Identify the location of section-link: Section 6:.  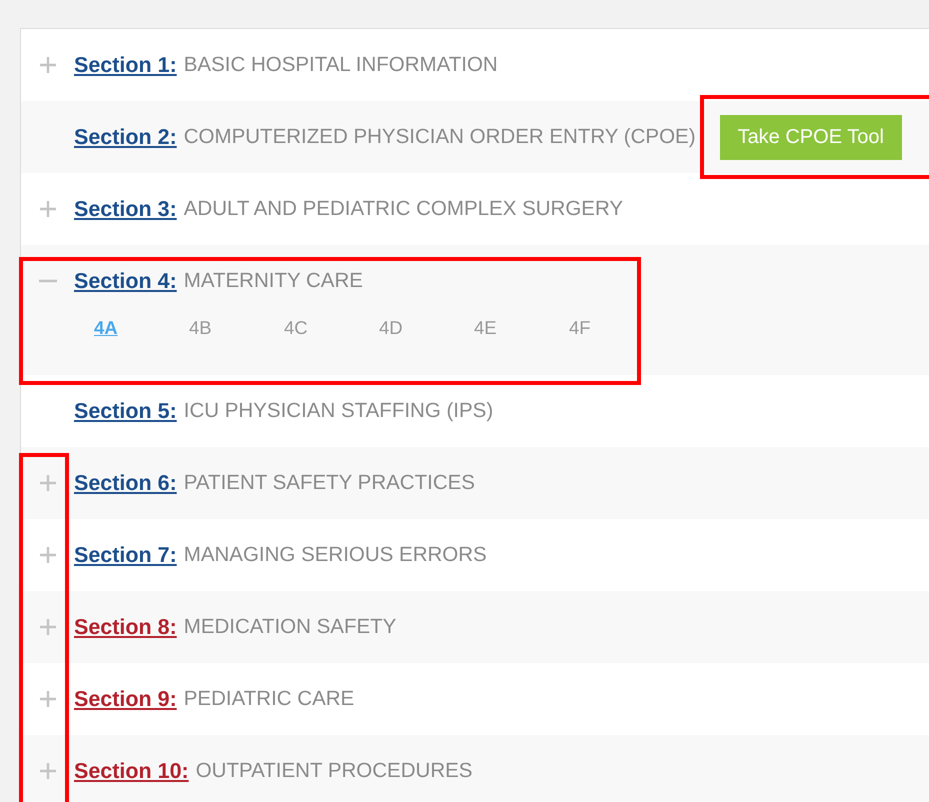
(125, 483).